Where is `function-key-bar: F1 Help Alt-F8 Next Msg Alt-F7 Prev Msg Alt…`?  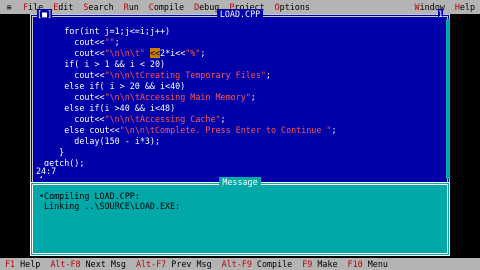
function-key-bar: F1 Help Alt-F8 Next Msg Alt-F7 Prev Msg Alt… is located at coordinates (240, 264).